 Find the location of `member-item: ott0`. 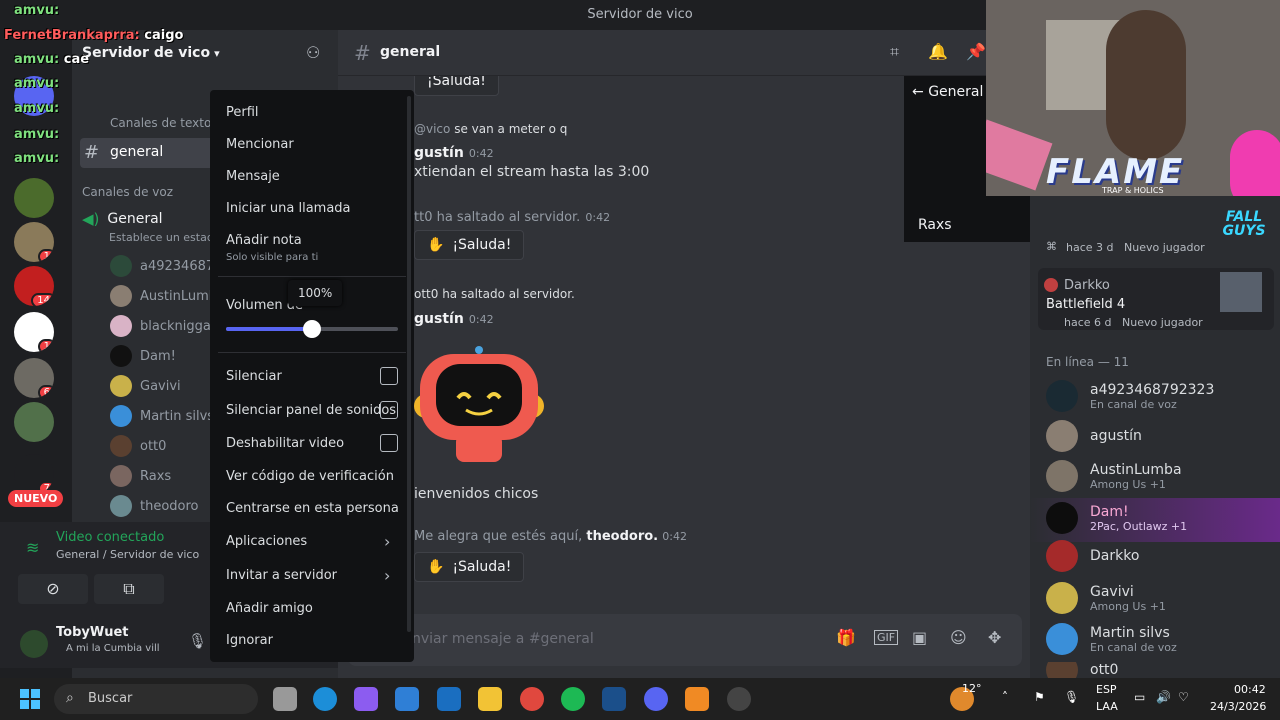

member-item: ott0 is located at coordinates (1082, 670).